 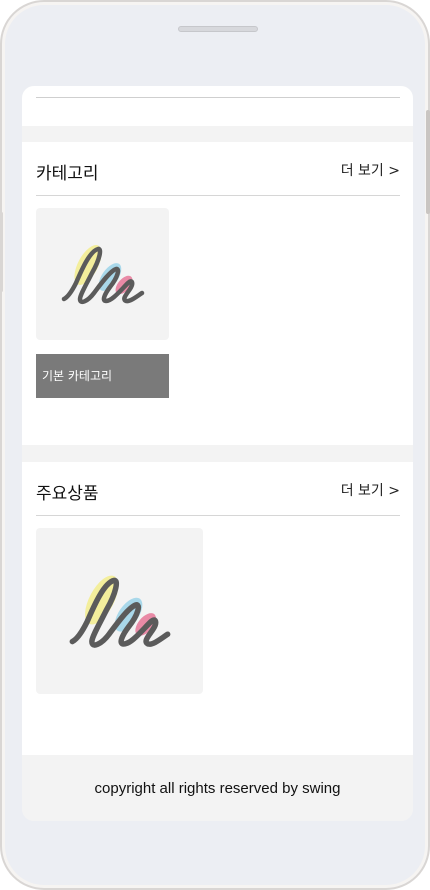 I want to click on category-thumbnail, so click(x=102, y=274).